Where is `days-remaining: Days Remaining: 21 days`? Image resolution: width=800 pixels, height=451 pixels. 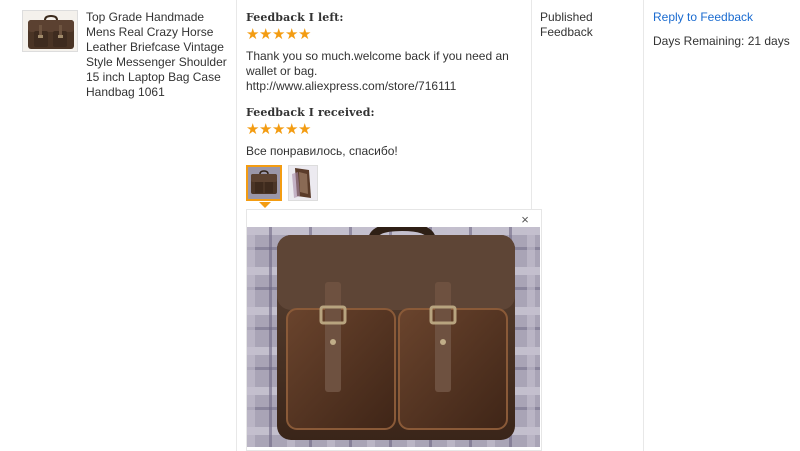
days-remaining: Days Remaining: 21 days is located at coordinates (721, 41).